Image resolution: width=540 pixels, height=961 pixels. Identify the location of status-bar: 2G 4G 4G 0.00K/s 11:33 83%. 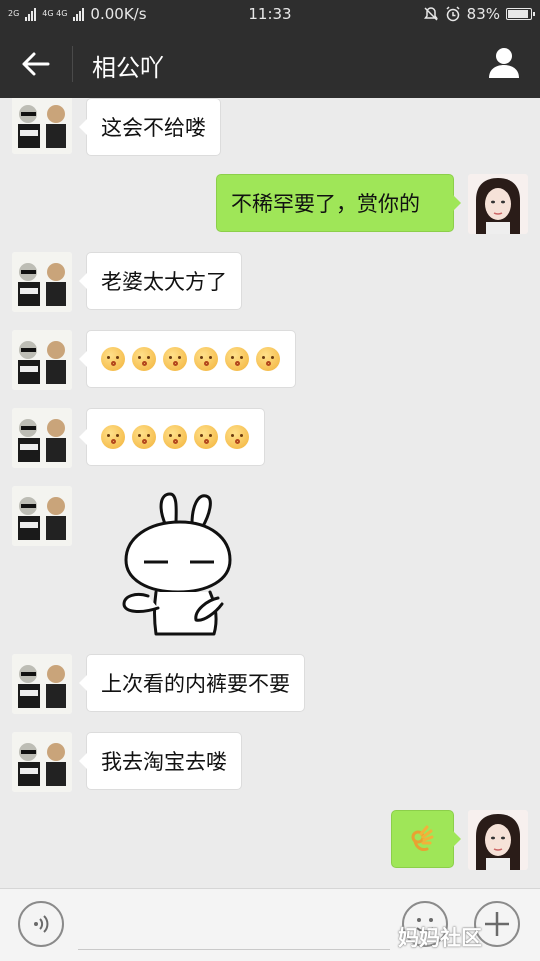
(270, 14).